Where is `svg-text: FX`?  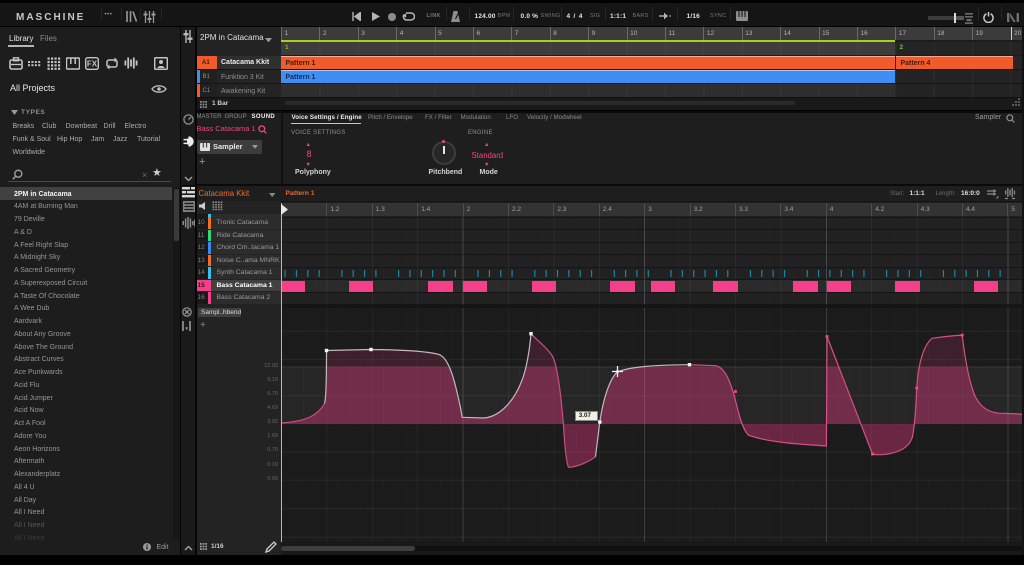
svg-text: FX is located at coordinates (92, 64).